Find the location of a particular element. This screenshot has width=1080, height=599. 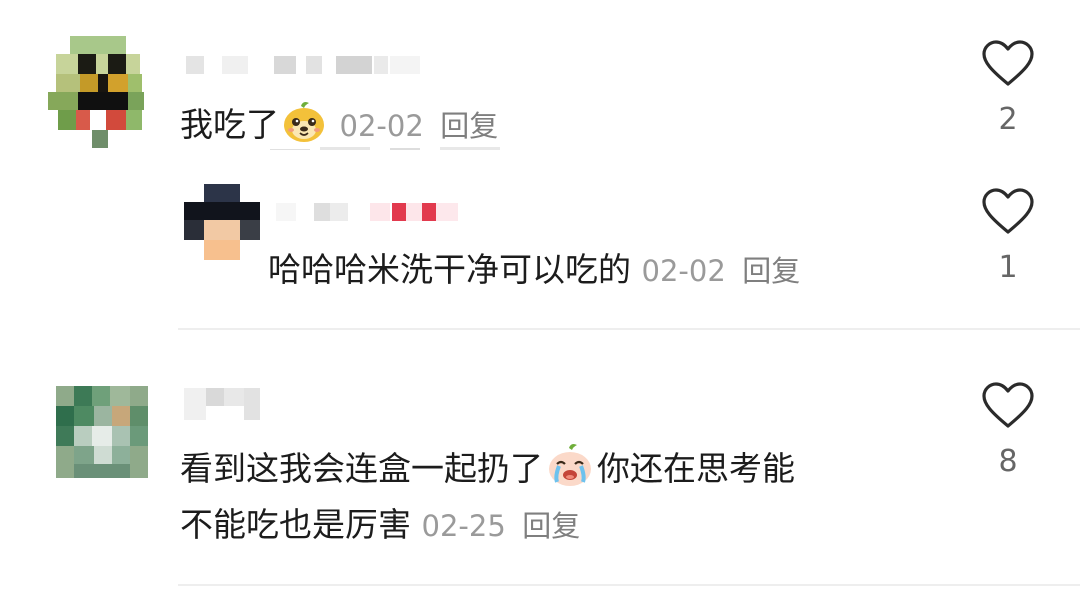

reply-text: 哈哈哈米洗干净可以吃的 02-02 回复 is located at coordinates (534, 270).